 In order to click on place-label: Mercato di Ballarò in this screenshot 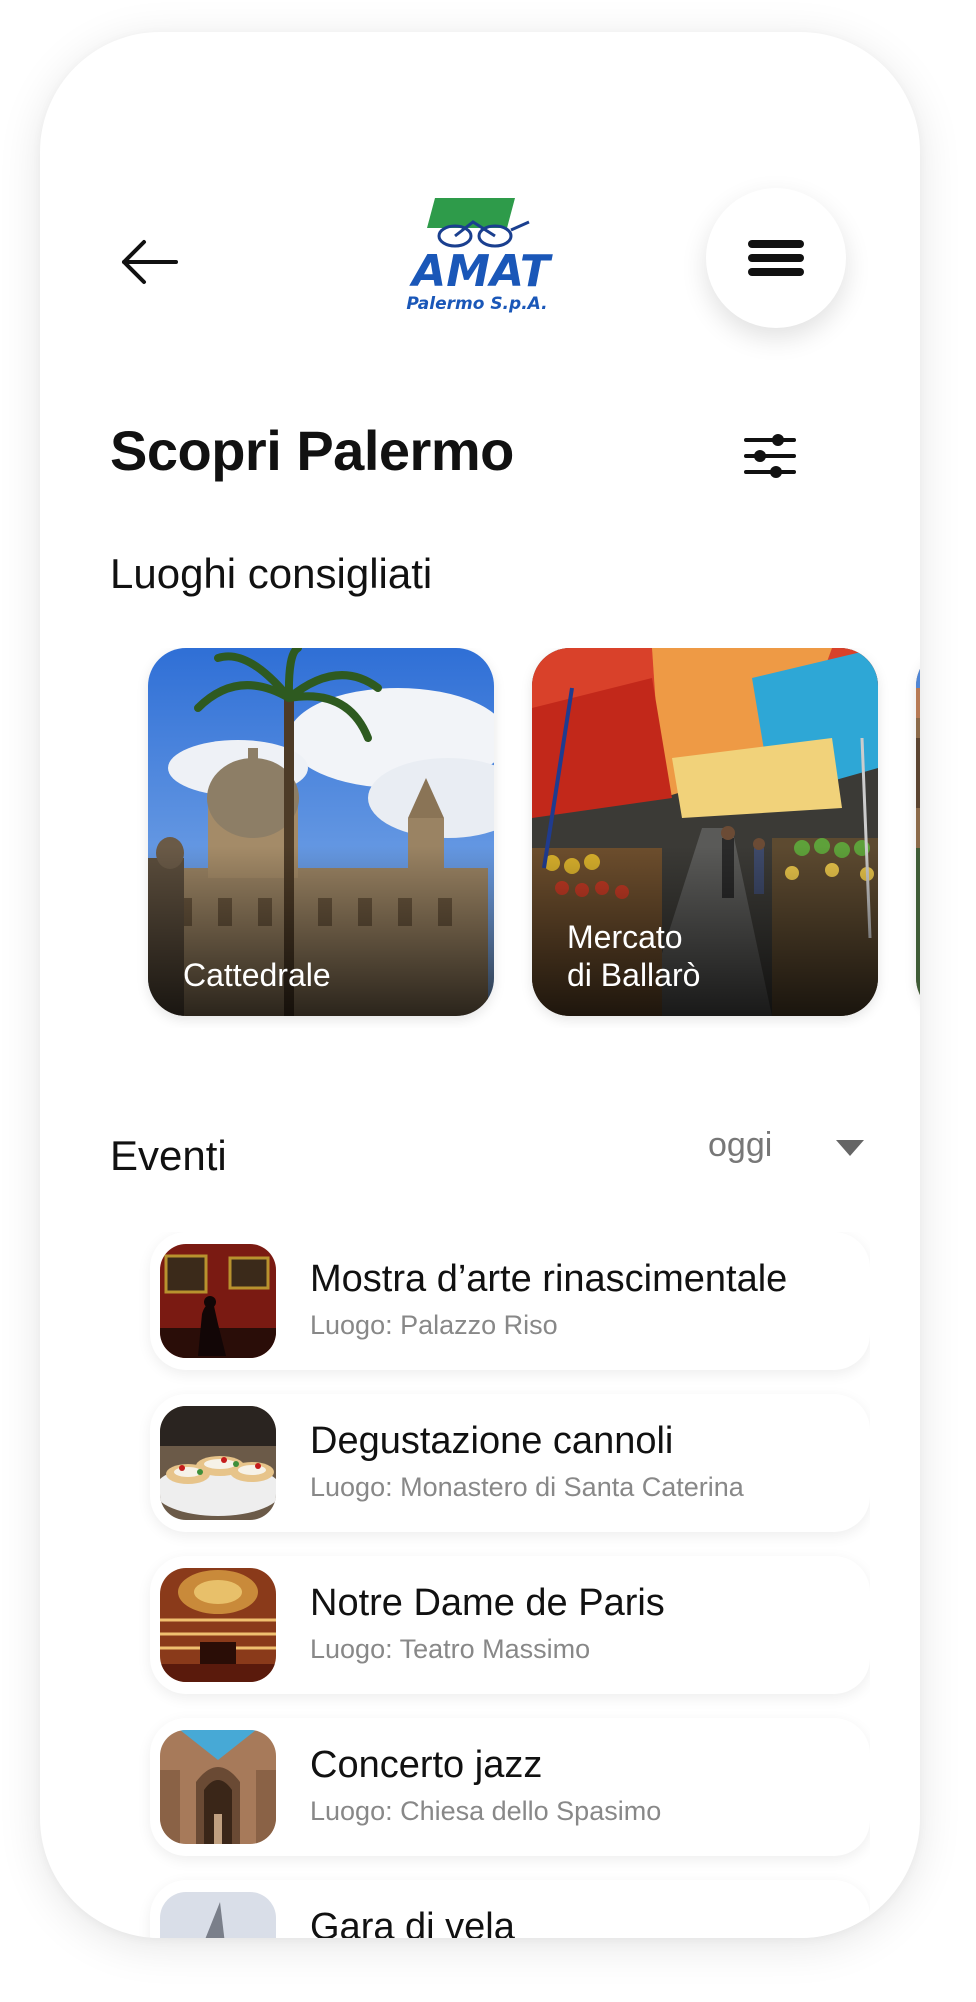, I will do `click(634, 956)`.